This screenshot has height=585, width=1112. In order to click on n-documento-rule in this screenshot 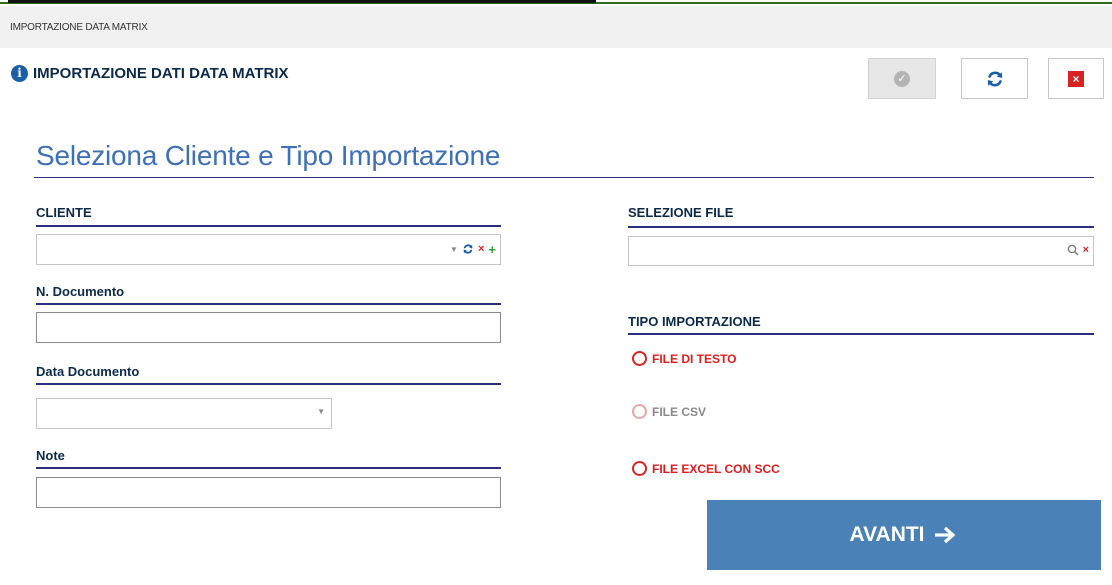, I will do `click(268, 304)`.